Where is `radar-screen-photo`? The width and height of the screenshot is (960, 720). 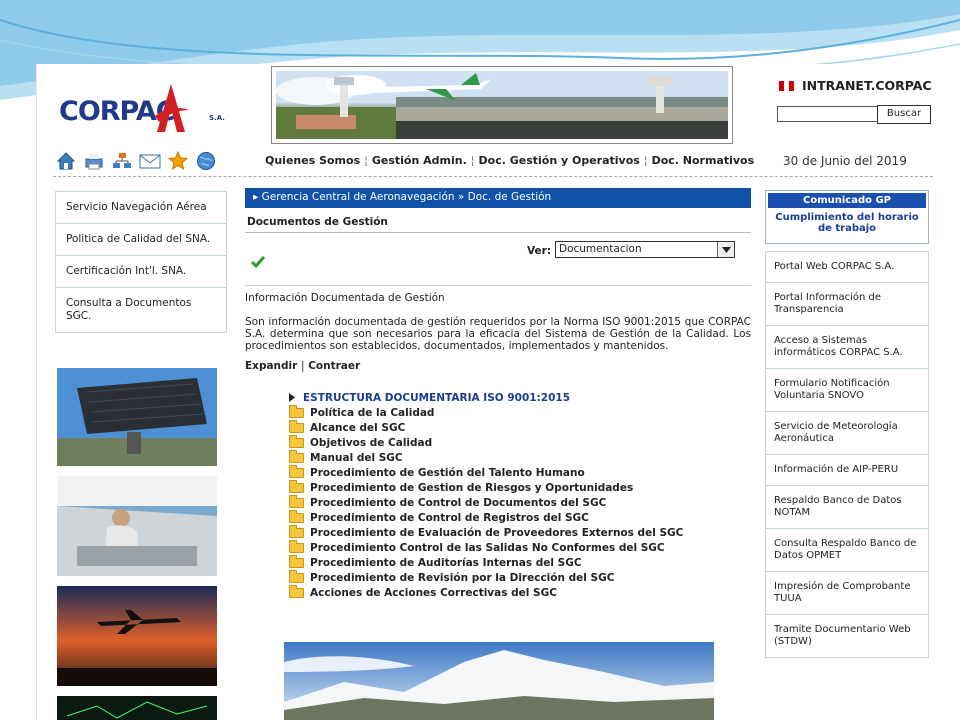 radar-screen-photo is located at coordinates (137, 708).